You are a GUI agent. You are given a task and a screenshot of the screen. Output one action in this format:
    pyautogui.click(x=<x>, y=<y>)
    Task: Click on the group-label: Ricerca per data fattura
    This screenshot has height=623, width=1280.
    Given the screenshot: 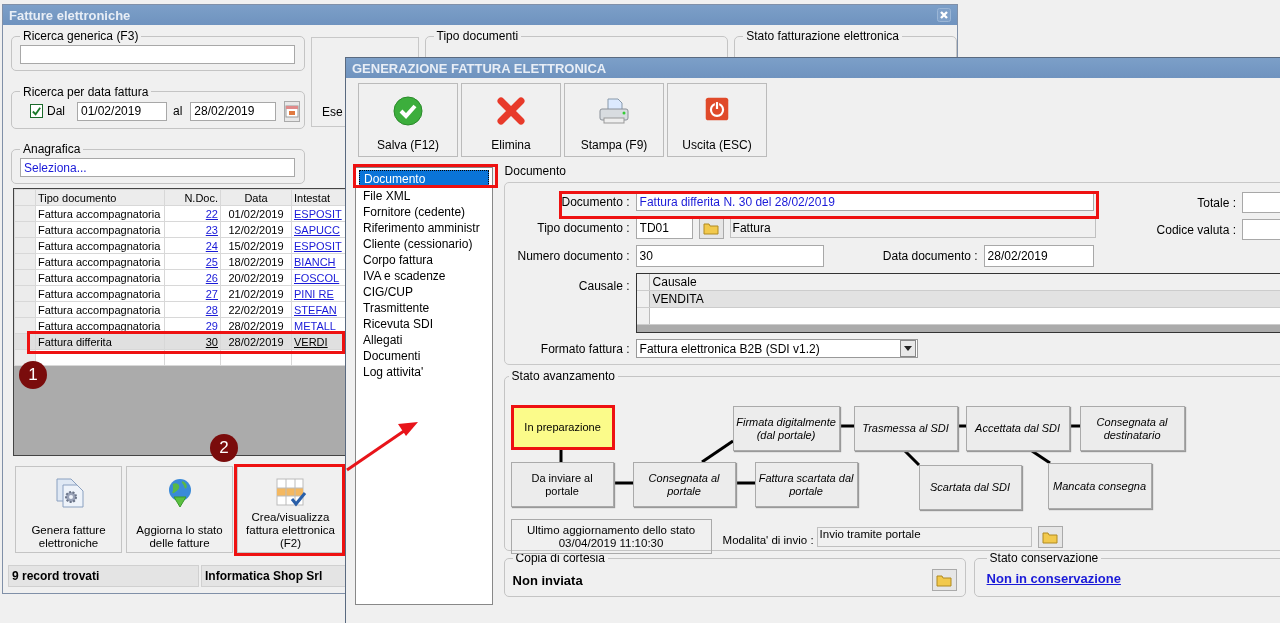 What is the action you would take?
    pyautogui.click(x=86, y=91)
    